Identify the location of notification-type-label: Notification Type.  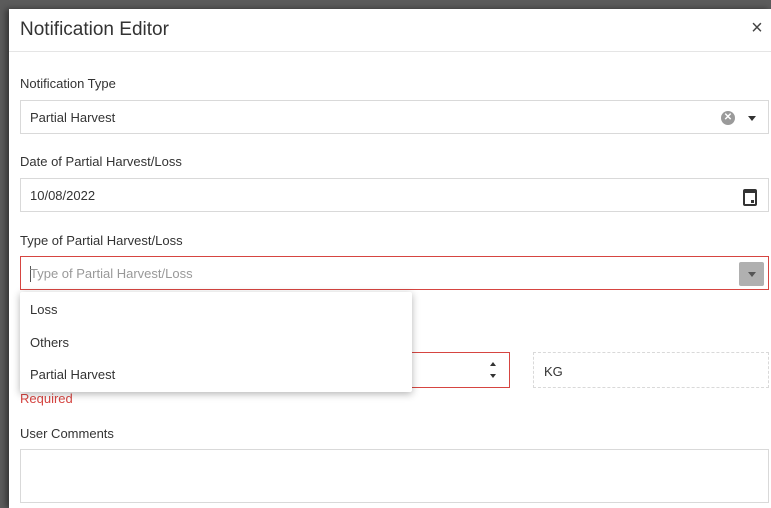
(68, 83).